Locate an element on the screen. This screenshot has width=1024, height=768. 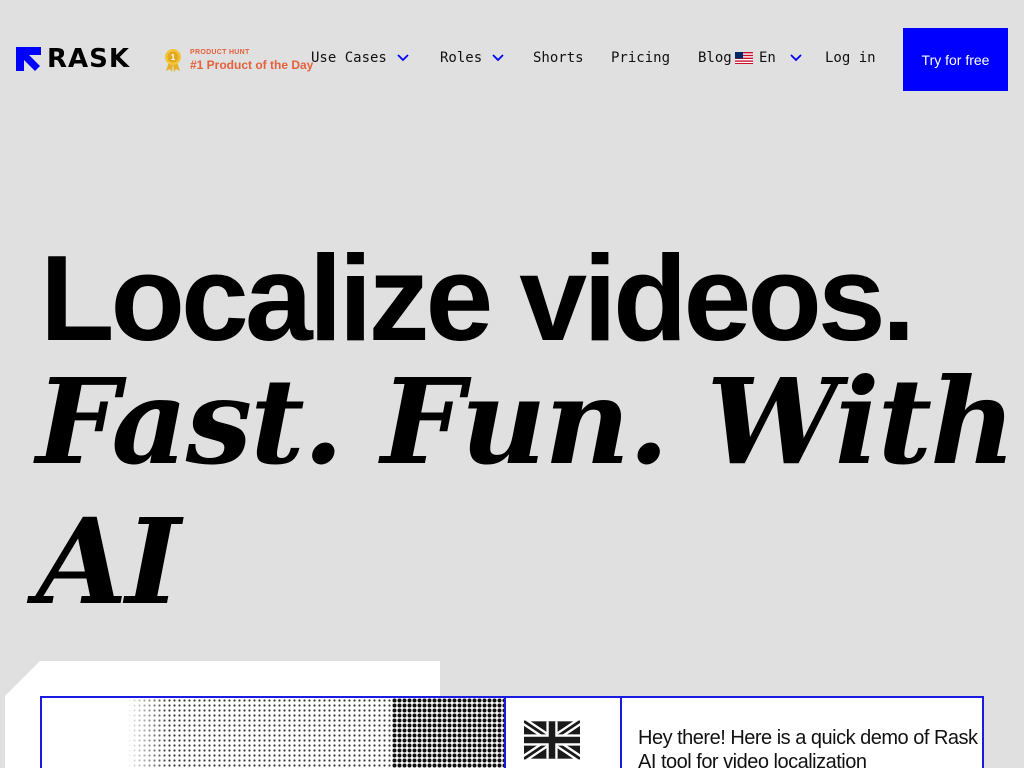
nav-pricing-label: Pricing is located at coordinates (641, 58).